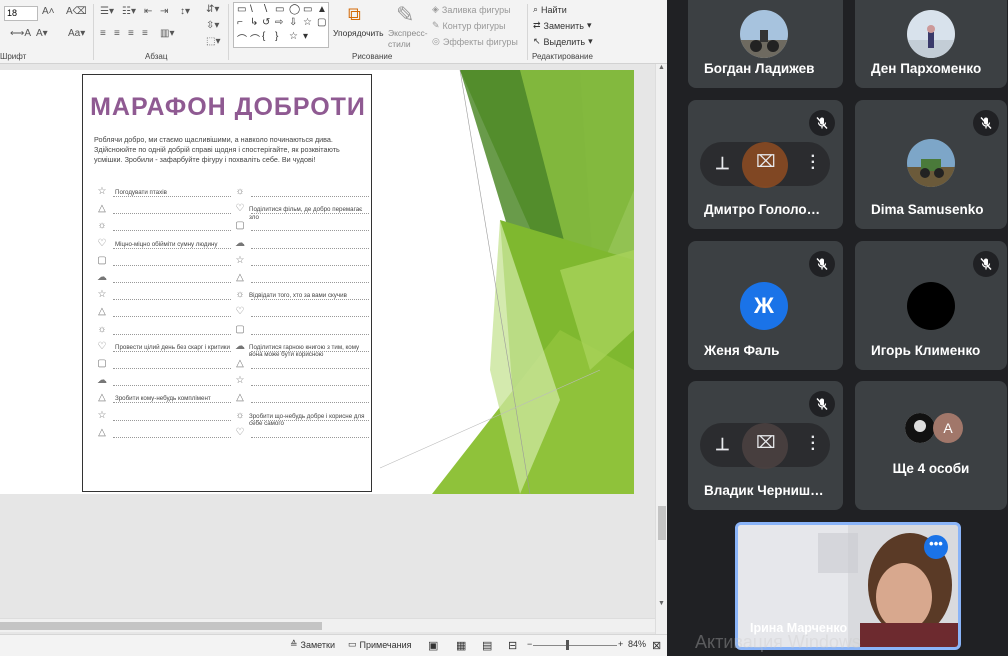 Image resolution: width=1008 pixels, height=656 pixels. Describe the element at coordinates (167, 33) in the screenshot. I see `columns-icon: ▥▾` at that location.